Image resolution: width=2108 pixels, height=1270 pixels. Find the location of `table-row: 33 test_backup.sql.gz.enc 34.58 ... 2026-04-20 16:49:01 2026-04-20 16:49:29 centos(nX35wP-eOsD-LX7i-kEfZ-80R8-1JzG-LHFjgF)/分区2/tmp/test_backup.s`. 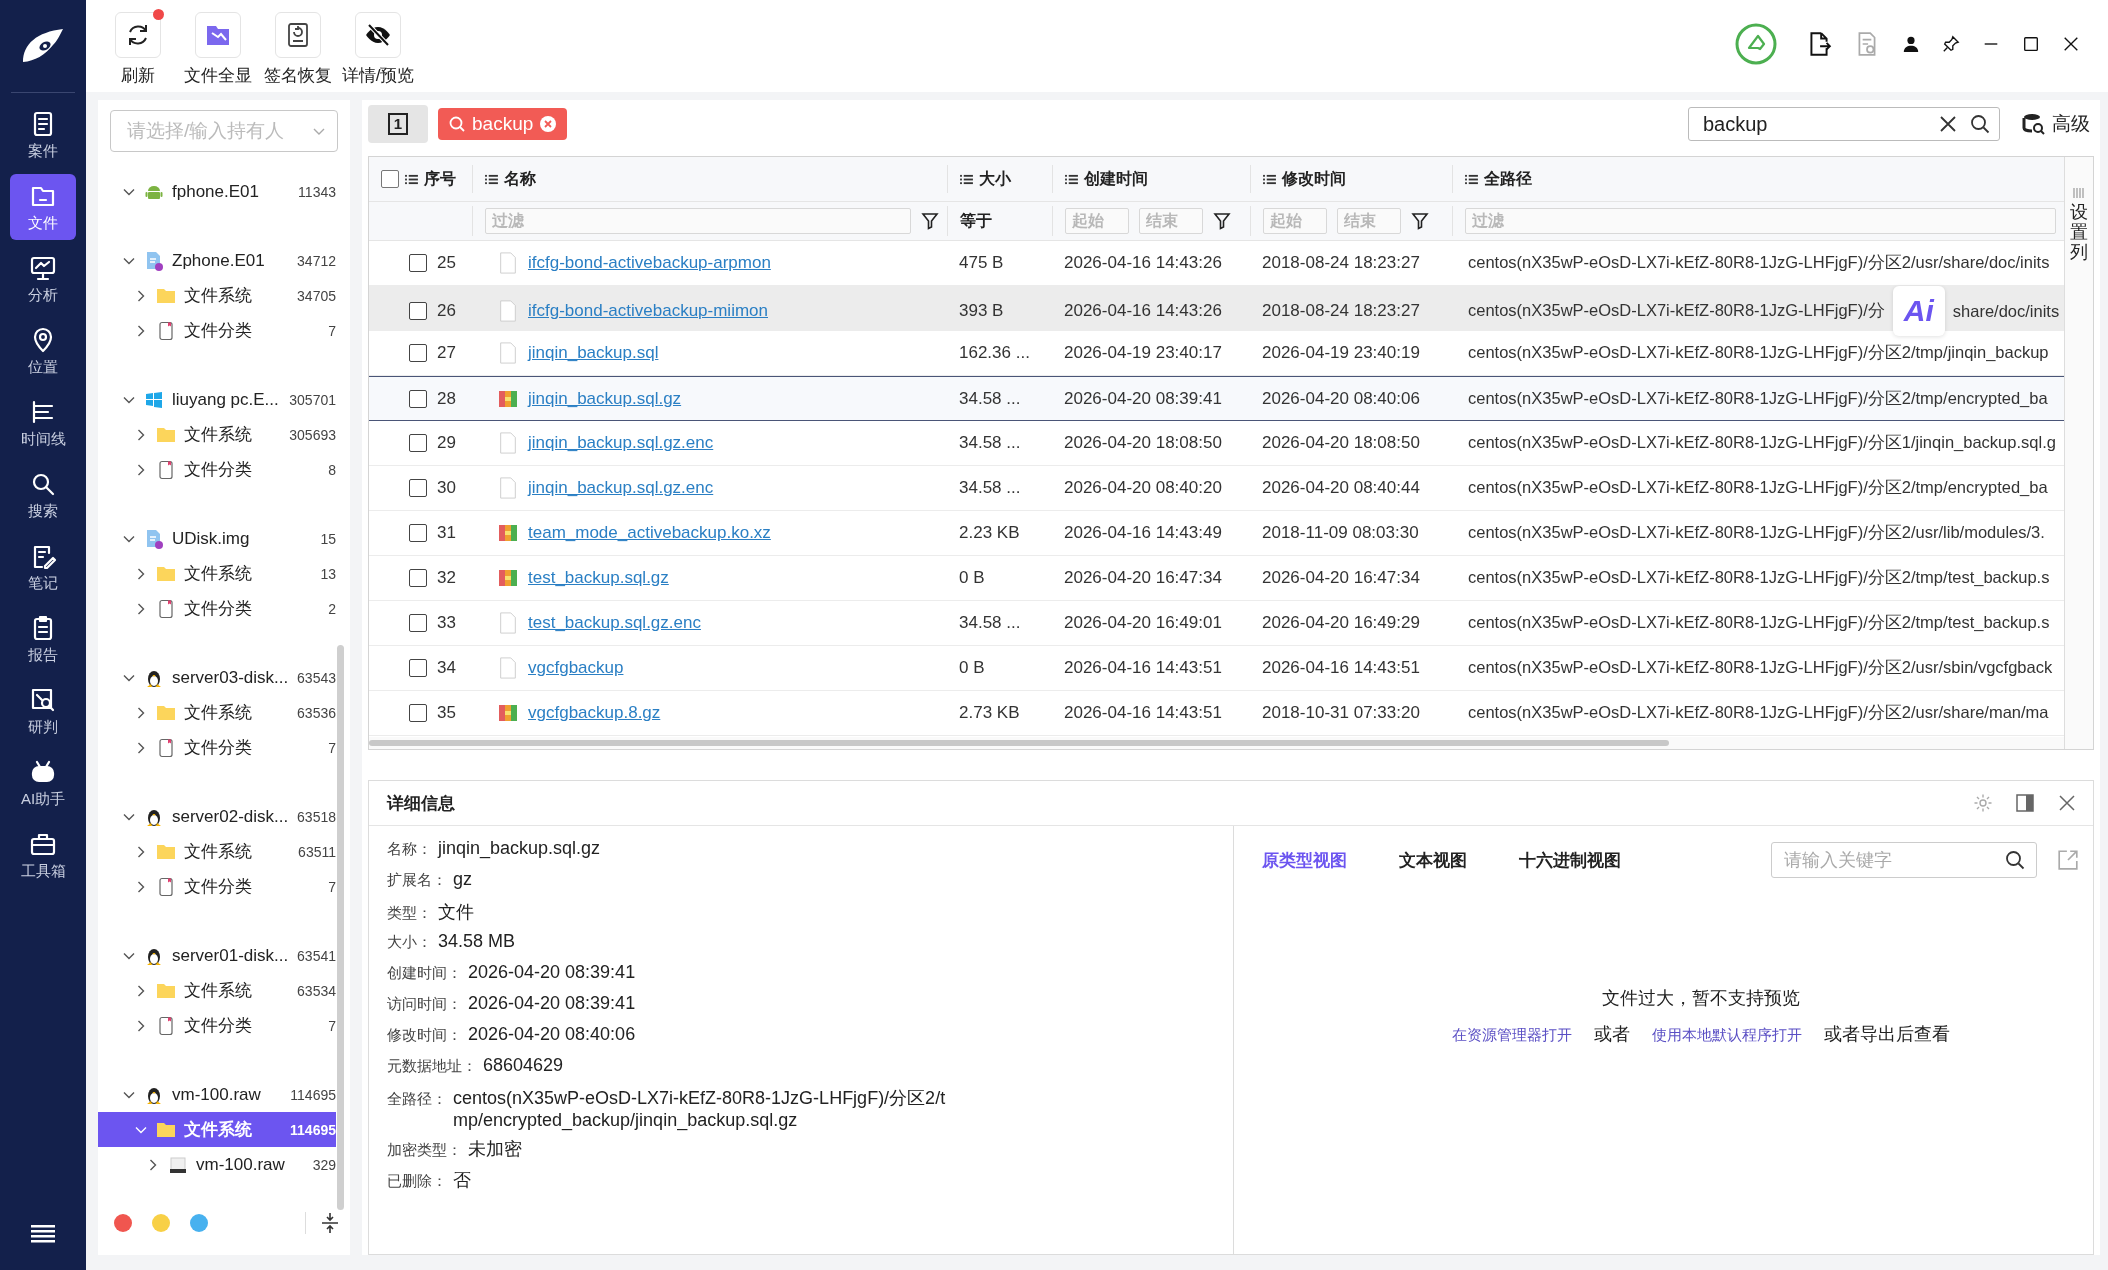

table-row: 33 test_backup.sql.gz.enc 34.58 ... 2026-04-20 16:49:01 2026-04-20 16:49:29 centos(nX35wP-eOsD-LX7i-kEfZ-80R8-1JzG-LHFjgF)/分区2/tmp/test_backup.s is located at coordinates (1216, 623).